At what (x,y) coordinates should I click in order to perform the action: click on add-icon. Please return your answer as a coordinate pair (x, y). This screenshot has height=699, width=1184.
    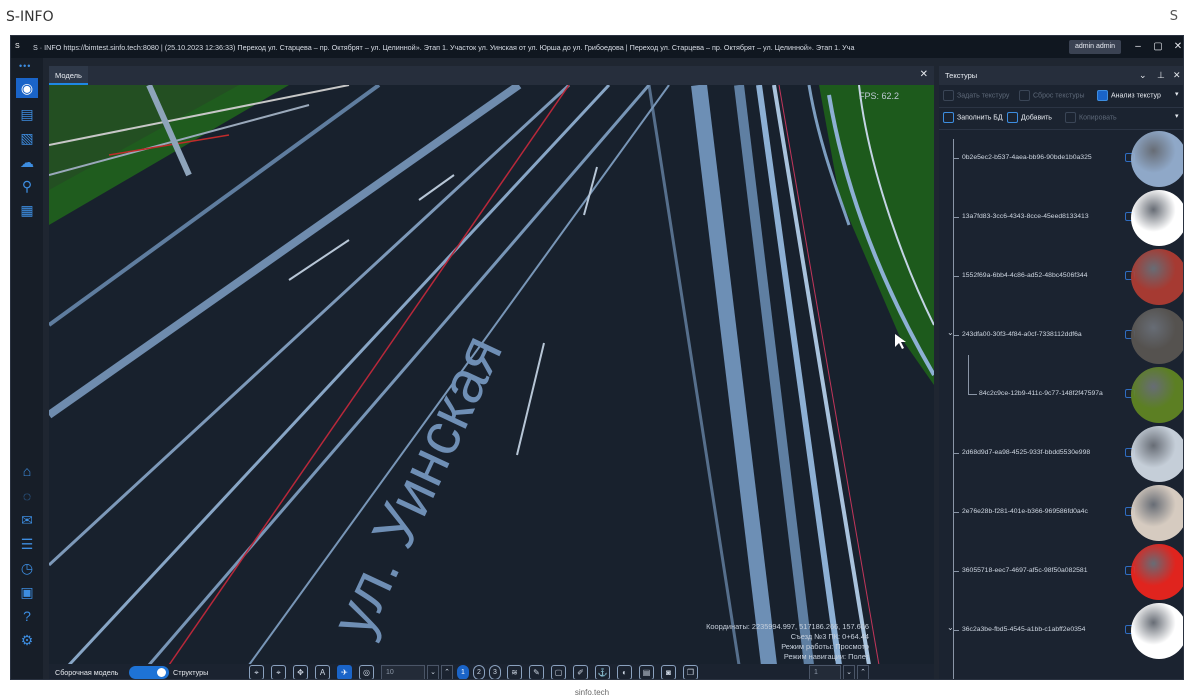
    Looking at the image, I should click on (1012, 117).